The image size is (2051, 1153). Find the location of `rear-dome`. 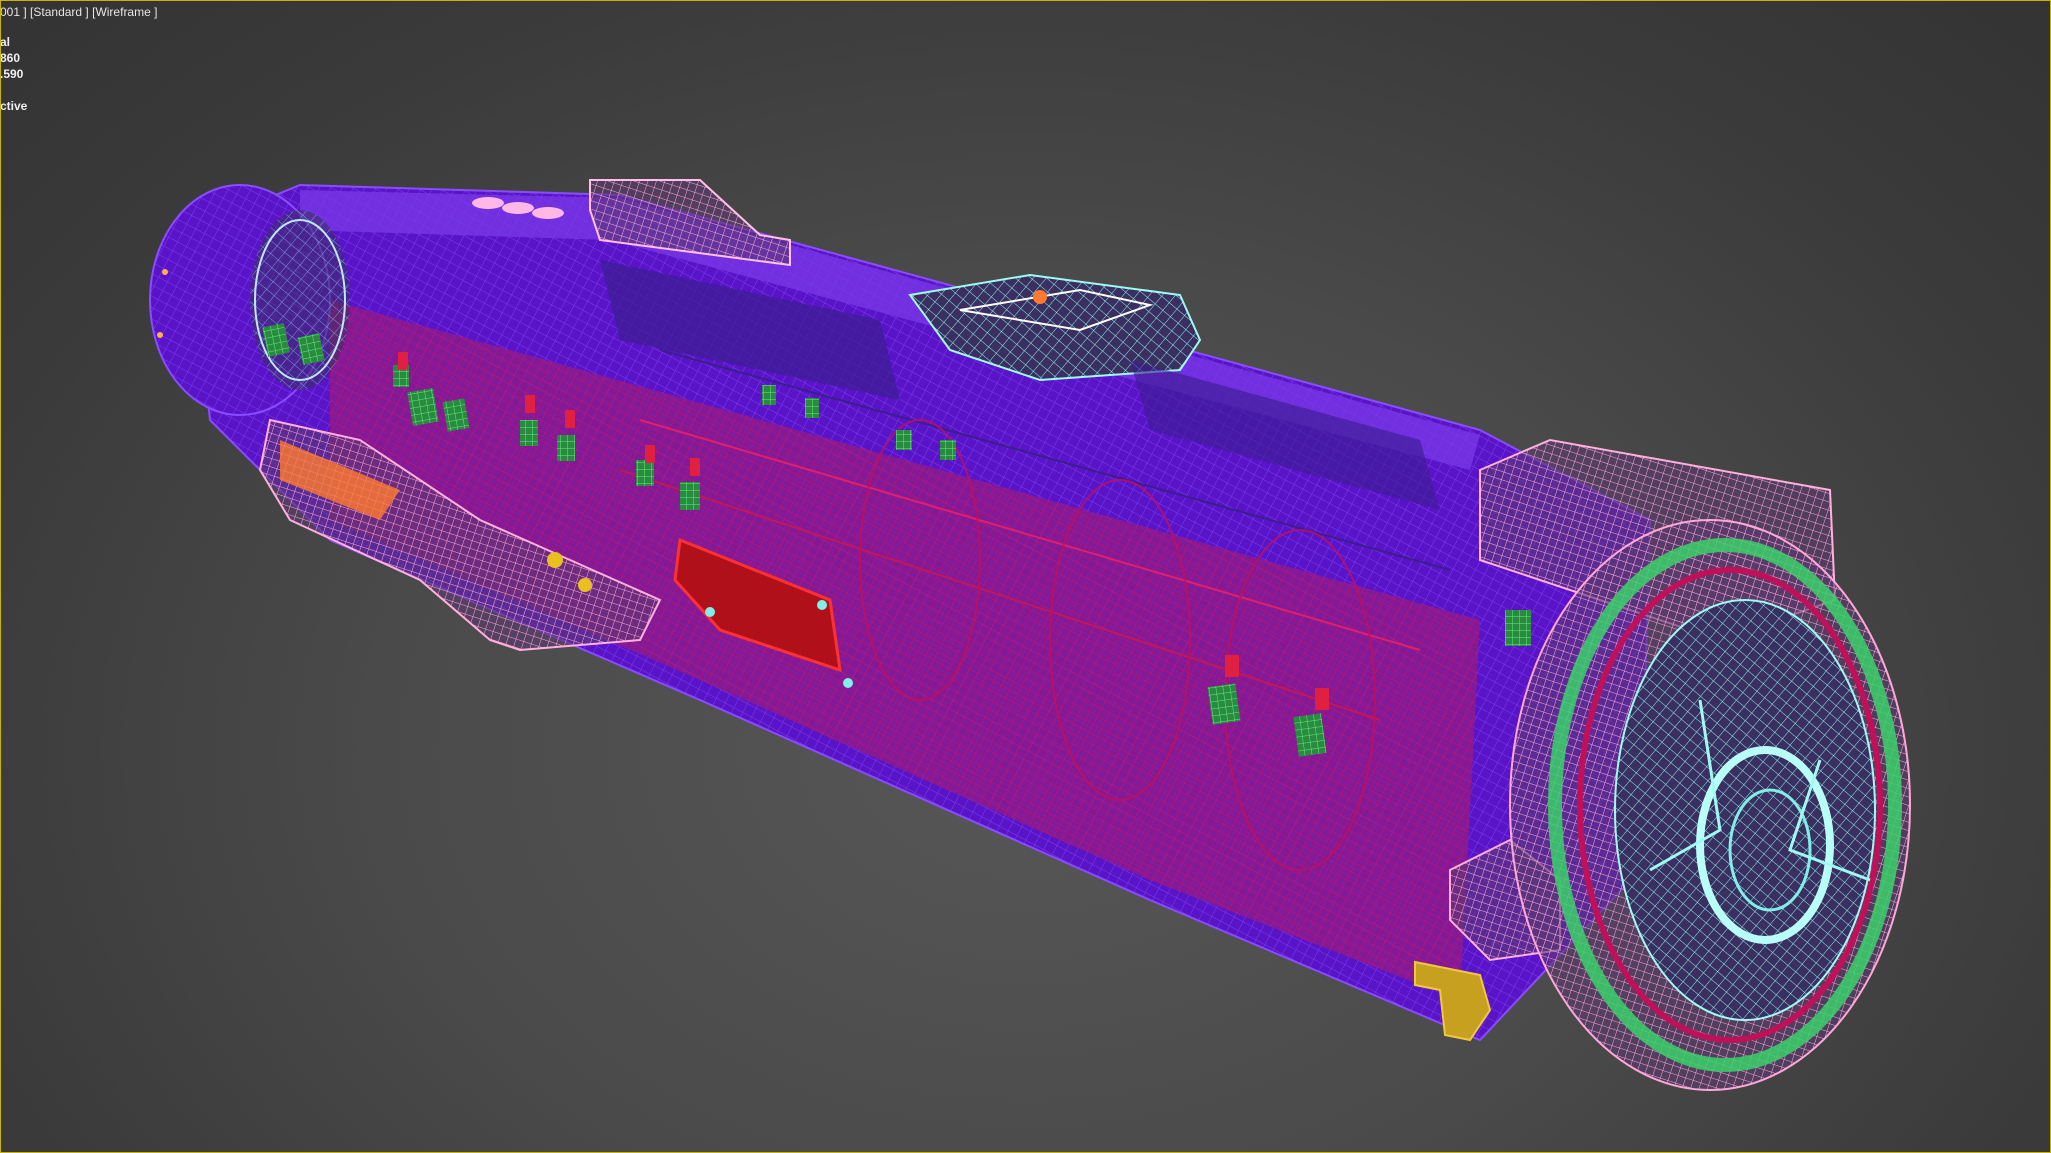

rear-dome is located at coordinates (249, 300).